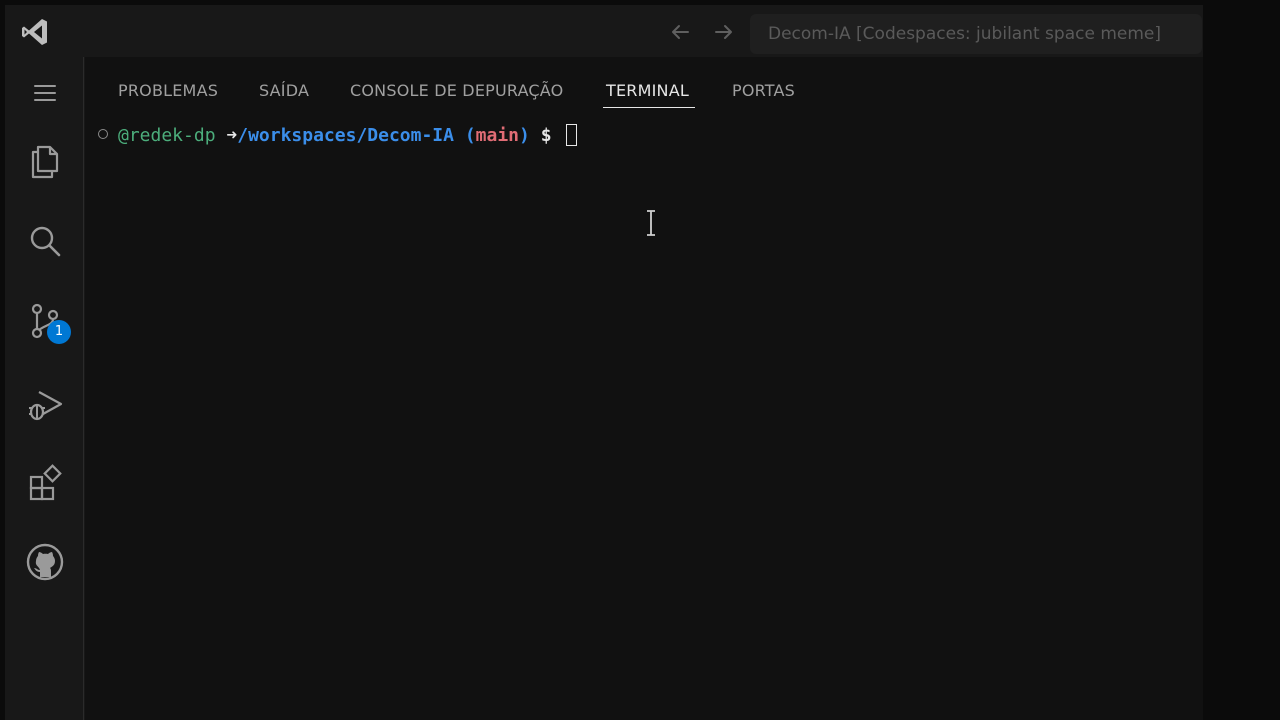  What do you see at coordinates (647, 90) in the screenshot?
I see `tab-terminal: TERMINAL` at bounding box center [647, 90].